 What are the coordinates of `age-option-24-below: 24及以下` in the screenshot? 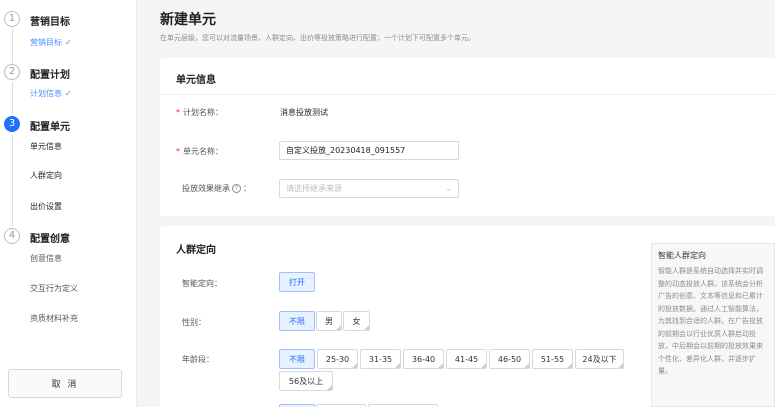 It's located at (599, 359).